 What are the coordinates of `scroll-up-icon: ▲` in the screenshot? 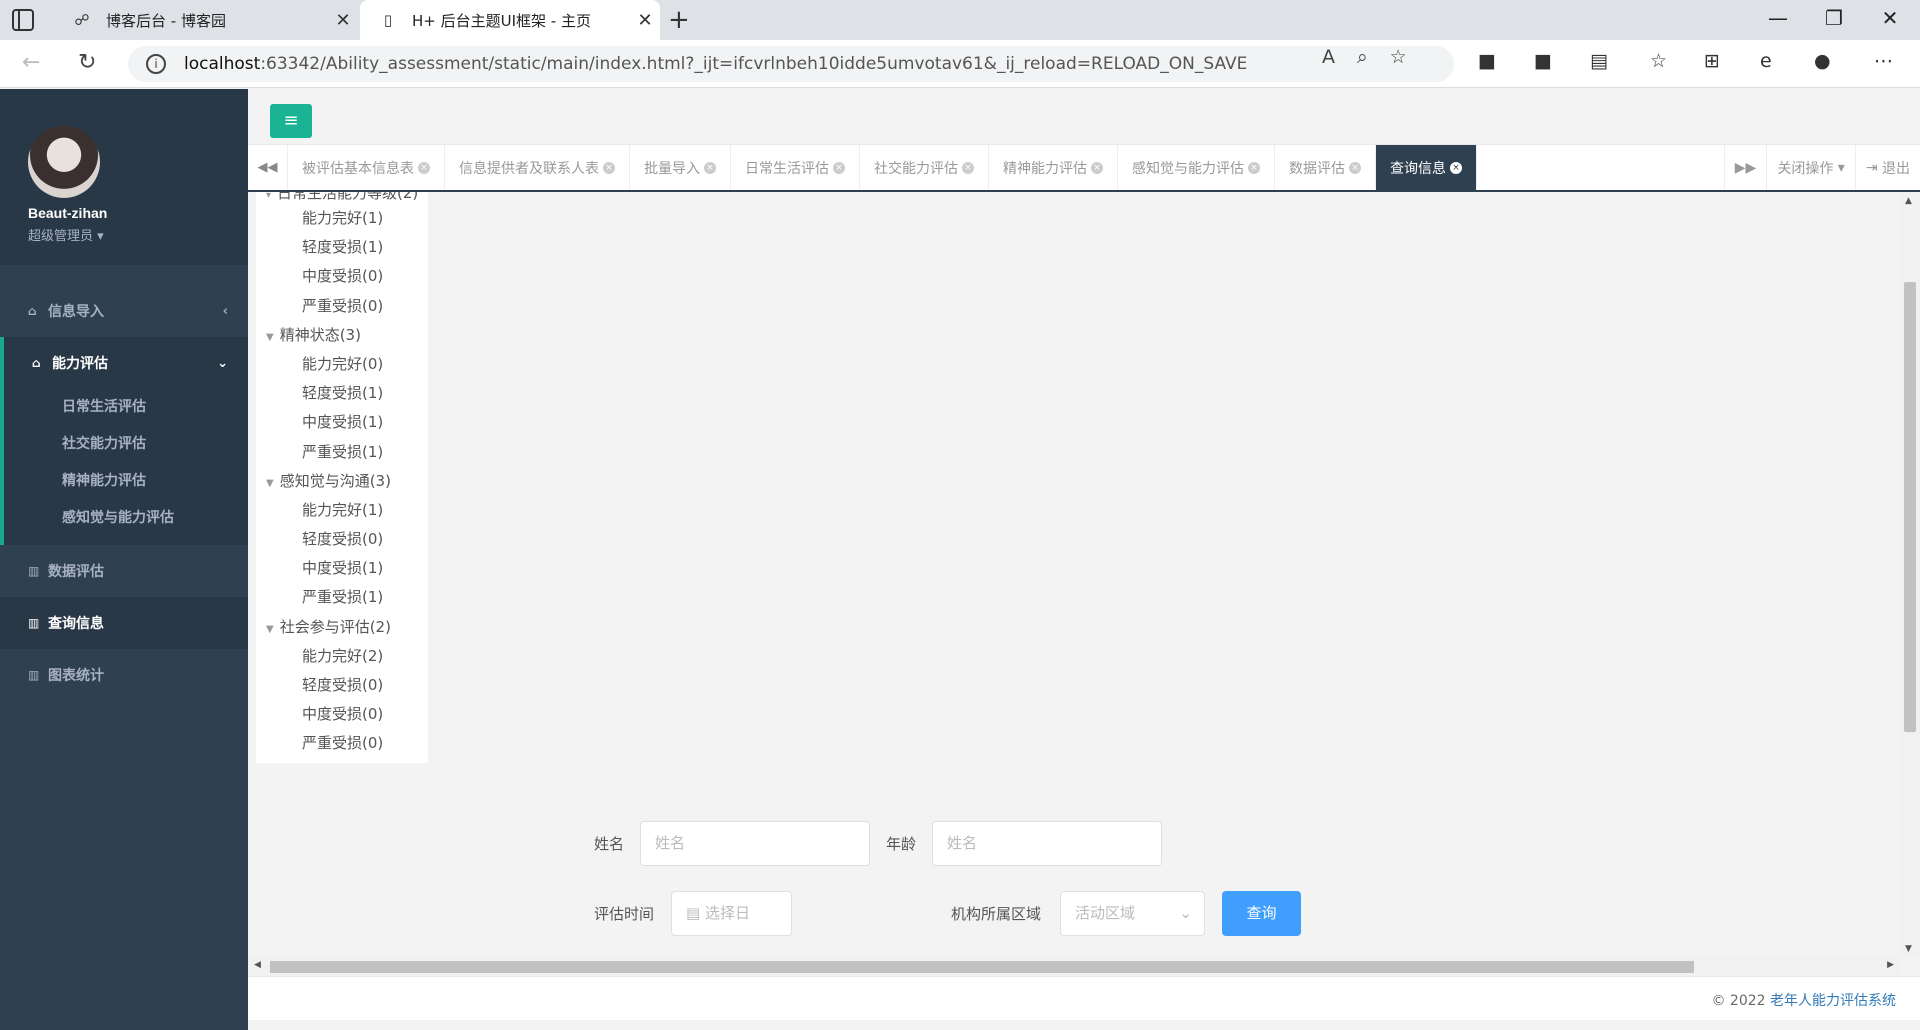 It's located at (1908, 201).